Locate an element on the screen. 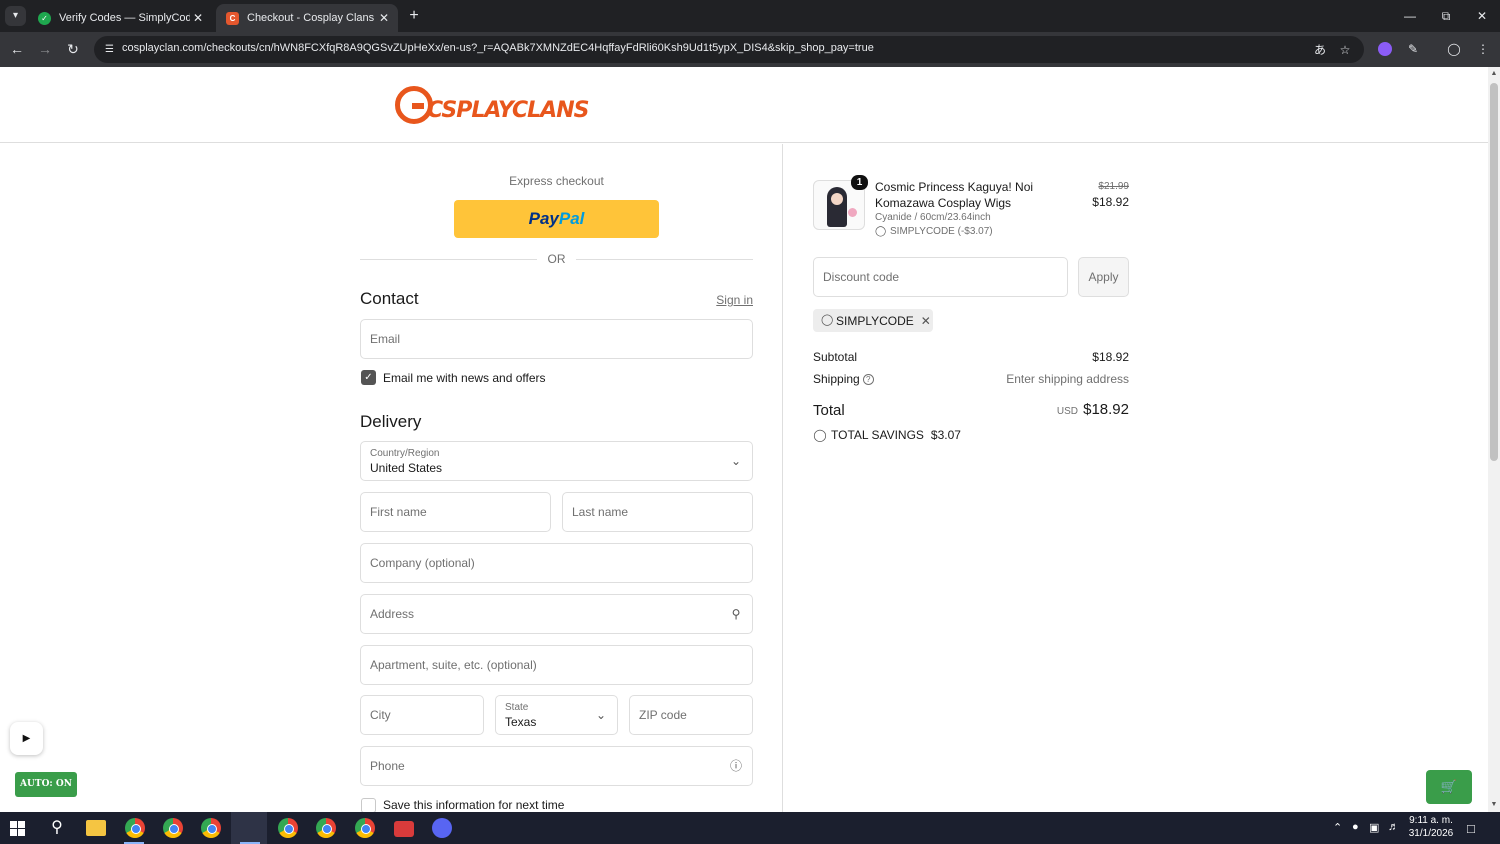 The width and height of the screenshot is (1500, 844). save-info-checkbox is located at coordinates (368, 805).